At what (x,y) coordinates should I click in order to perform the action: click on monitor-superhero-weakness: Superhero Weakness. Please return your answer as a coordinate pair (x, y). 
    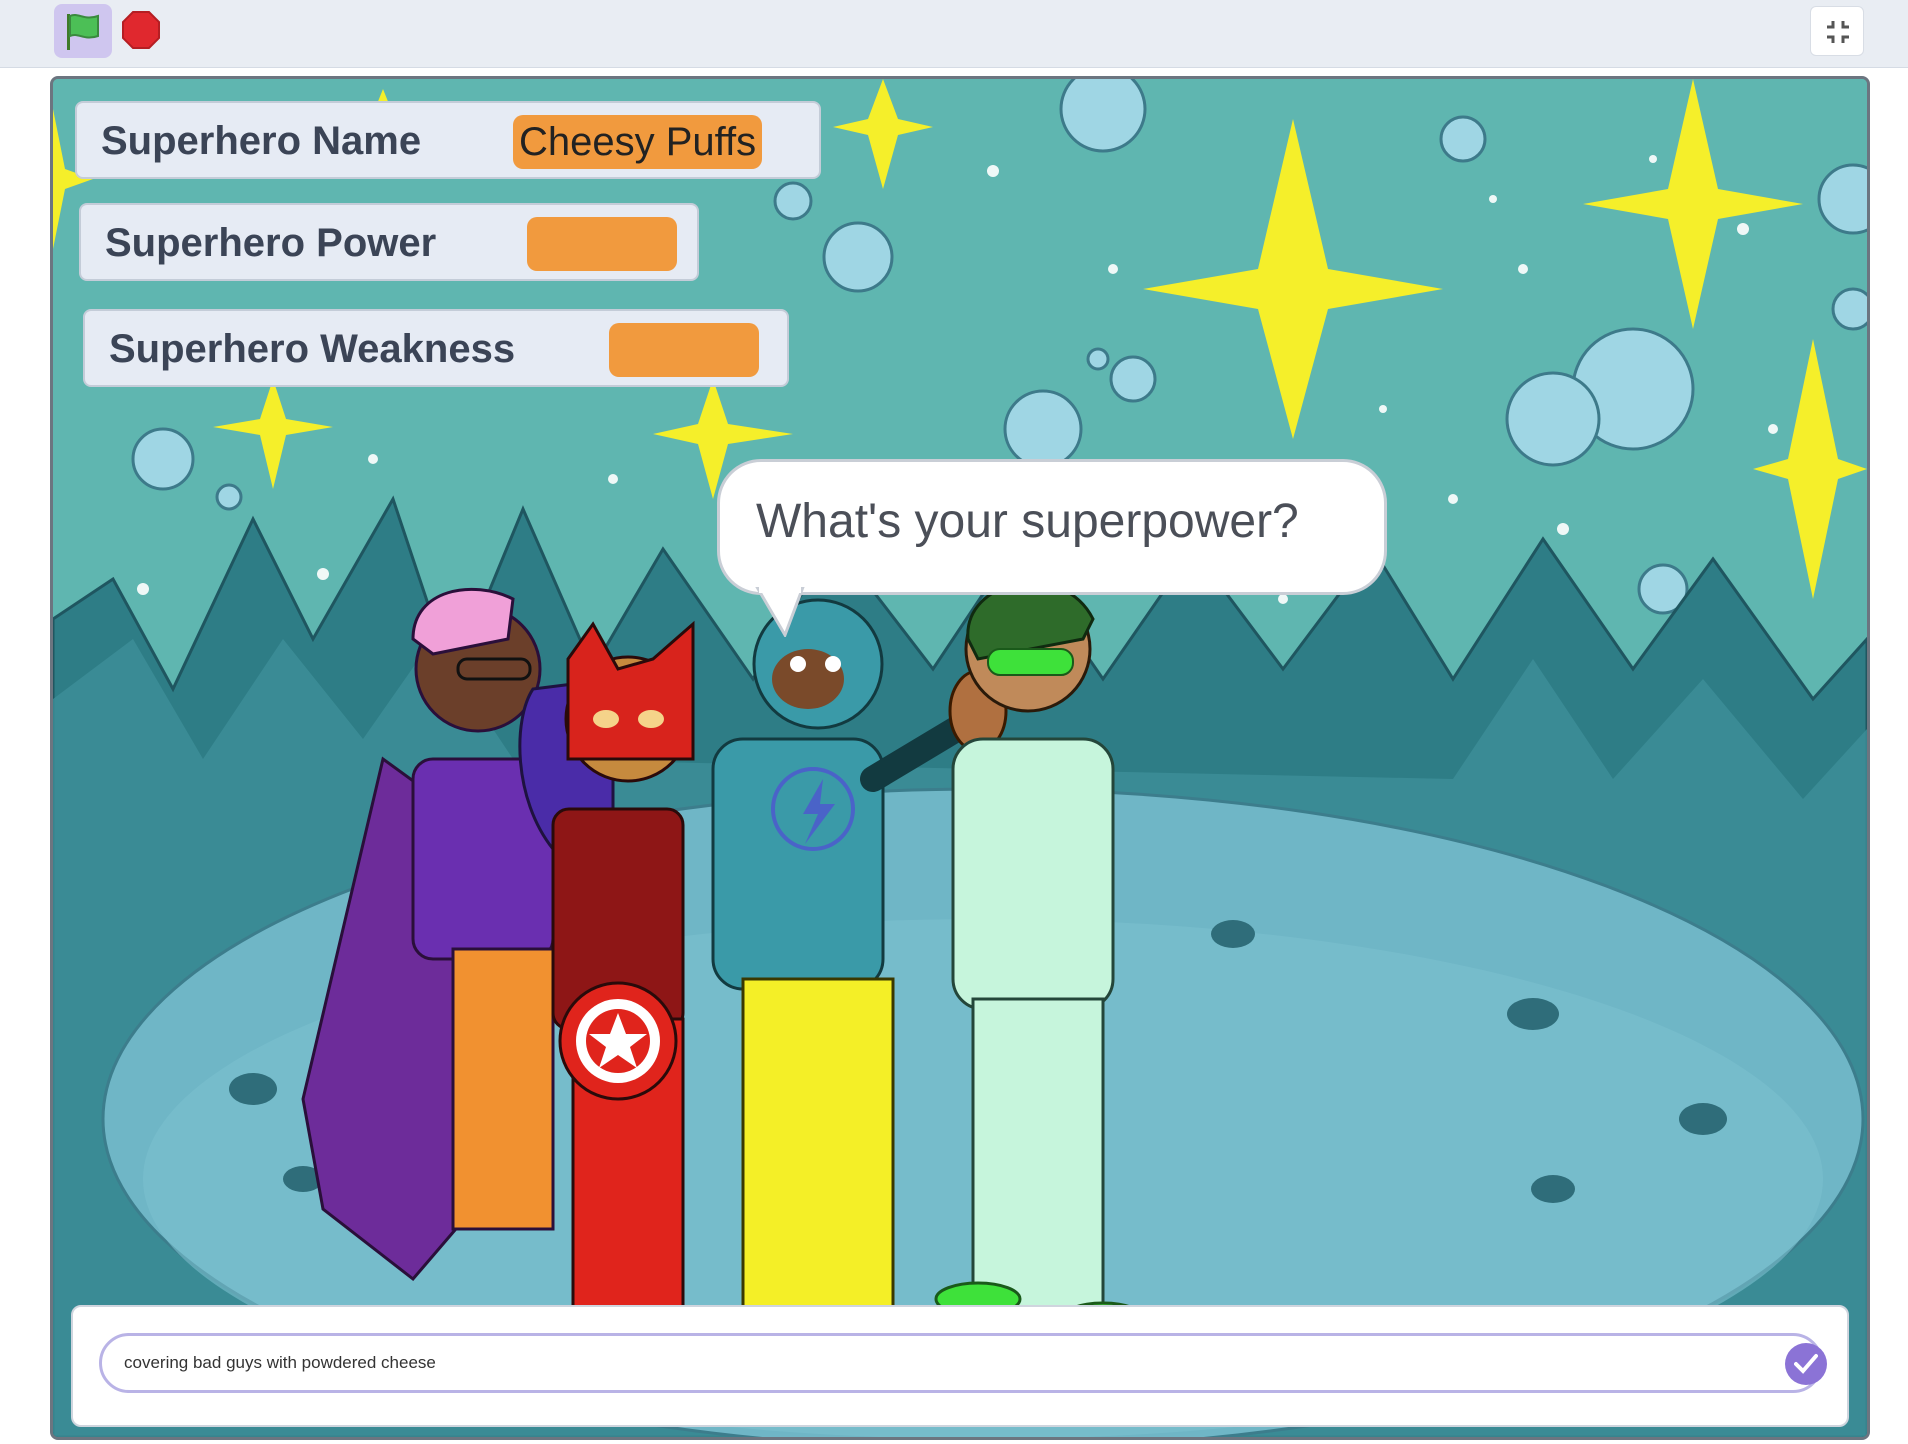
    Looking at the image, I should click on (436, 348).